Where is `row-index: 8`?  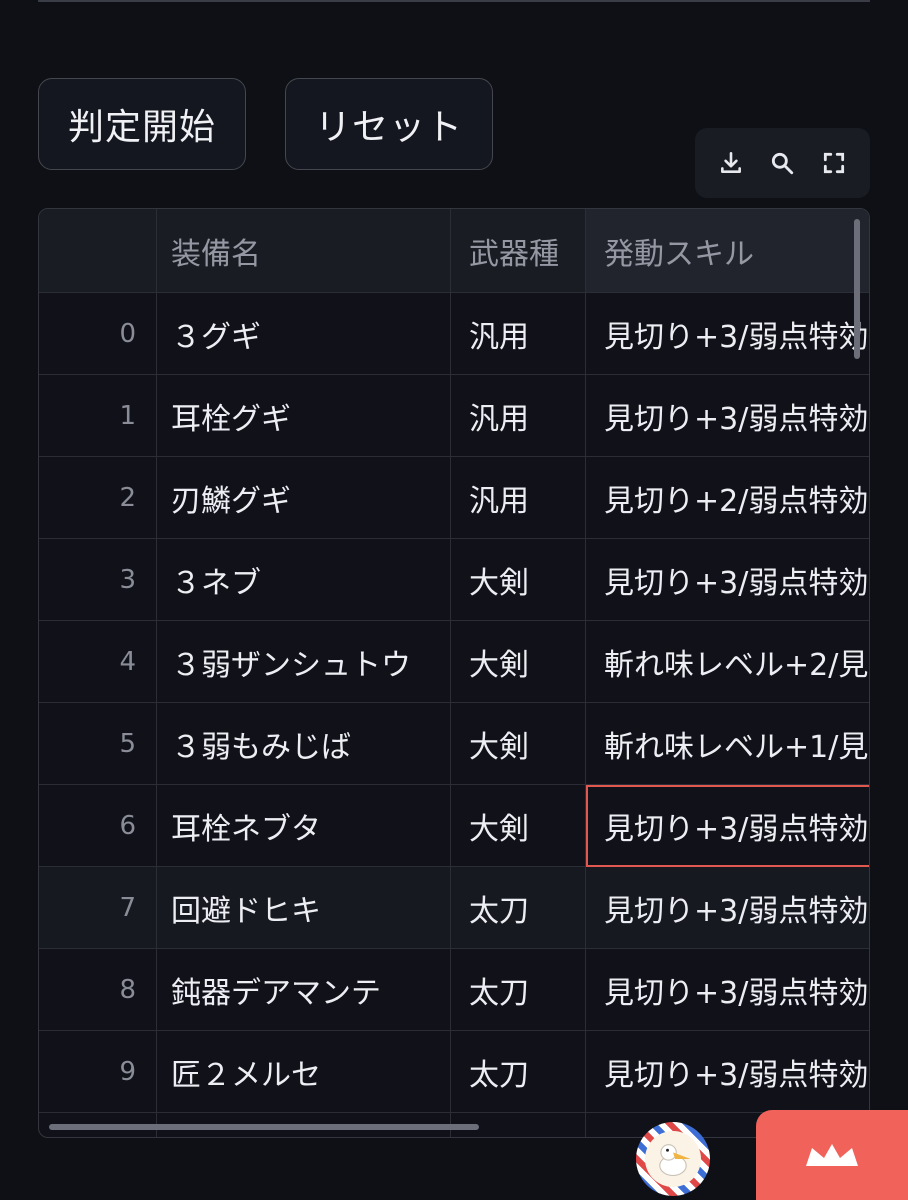 row-index: 8 is located at coordinates (98, 990).